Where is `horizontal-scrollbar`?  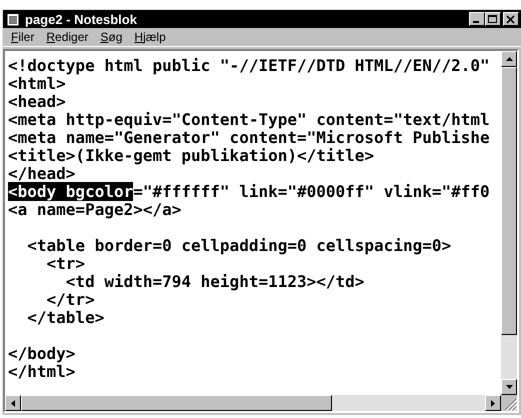 horizontal-scrollbar is located at coordinates (253, 403).